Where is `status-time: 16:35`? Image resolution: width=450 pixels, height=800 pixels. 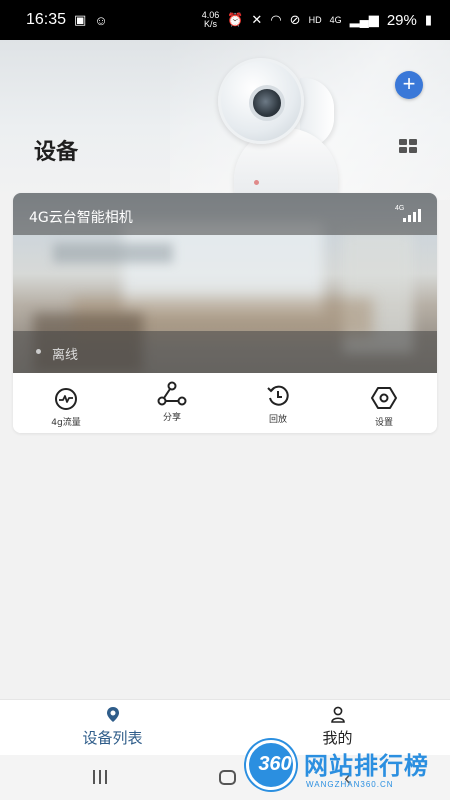 status-time: 16:35 is located at coordinates (46, 19).